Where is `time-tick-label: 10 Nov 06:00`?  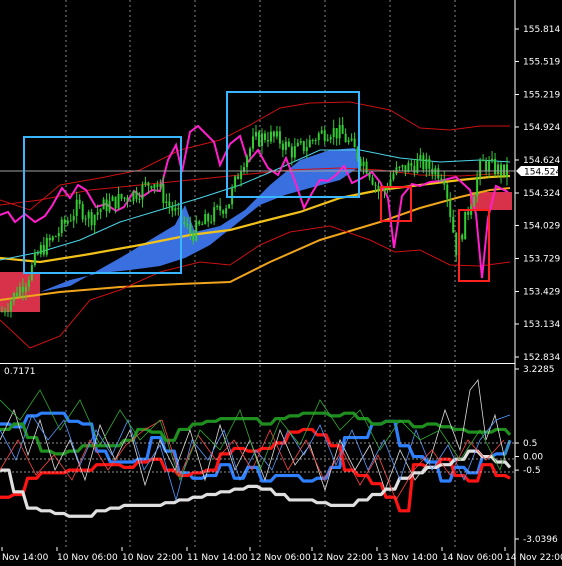 time-tick-label: 10 Nov 06:00 is located at coordinates (87, 558).